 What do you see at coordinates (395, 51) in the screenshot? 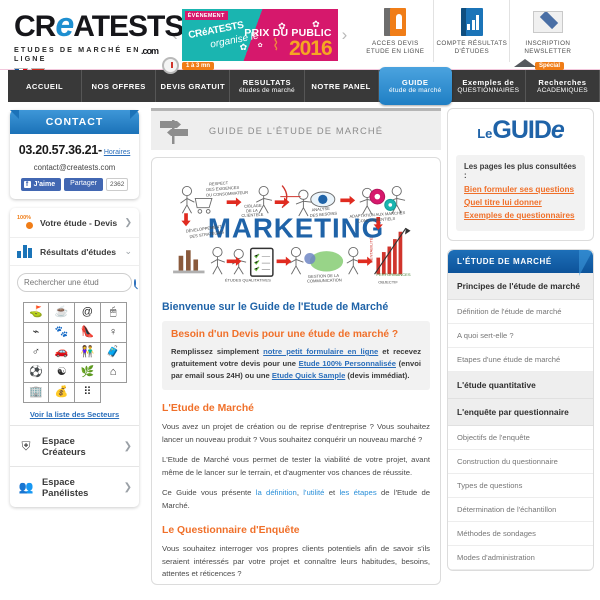
I see `header-link-line2: ETUDE EN LIGNE` at bounding box center [395, 51].